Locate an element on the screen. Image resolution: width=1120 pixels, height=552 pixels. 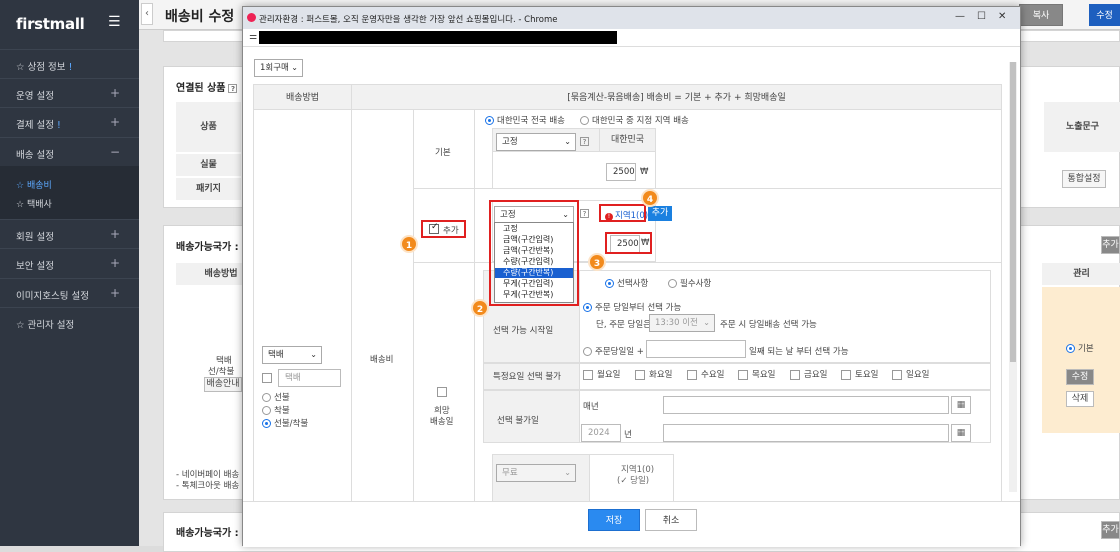
weekday-checkbox: 월요일 is located at coordinates (601, 374).